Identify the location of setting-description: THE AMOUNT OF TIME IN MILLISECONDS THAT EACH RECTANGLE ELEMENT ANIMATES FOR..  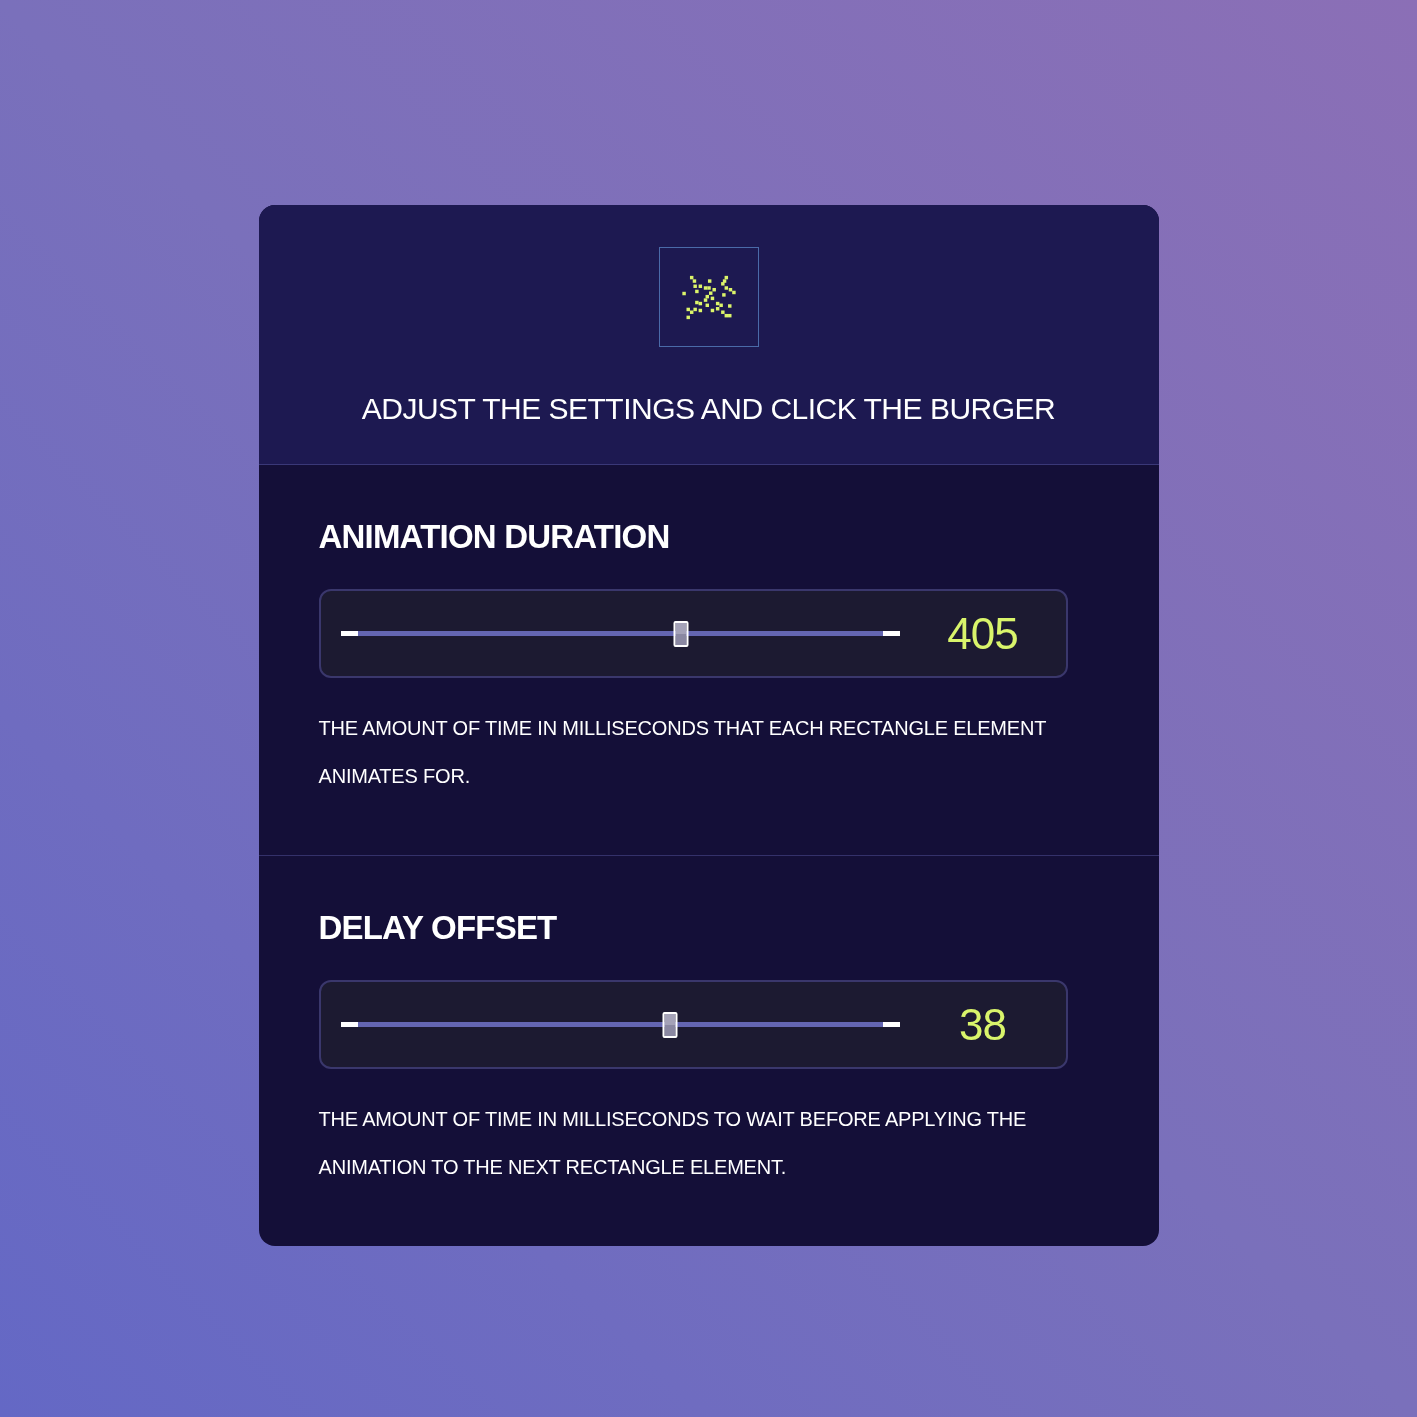
(682, 752).